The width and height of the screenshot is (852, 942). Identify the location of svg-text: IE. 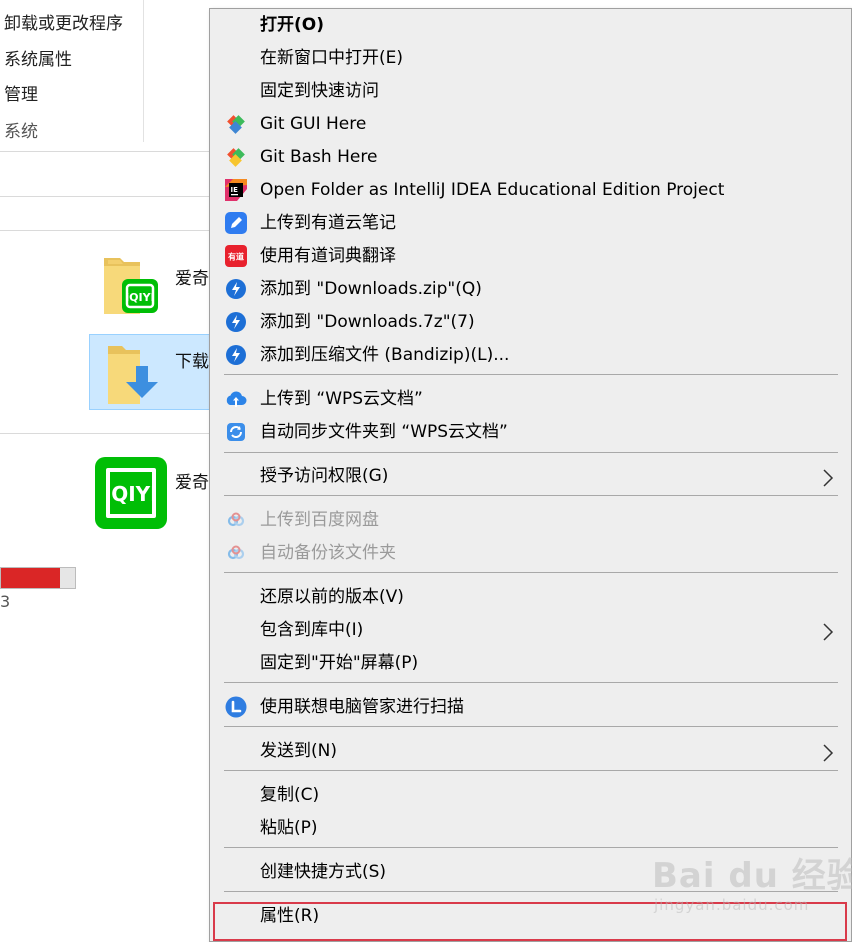
(235, 190).